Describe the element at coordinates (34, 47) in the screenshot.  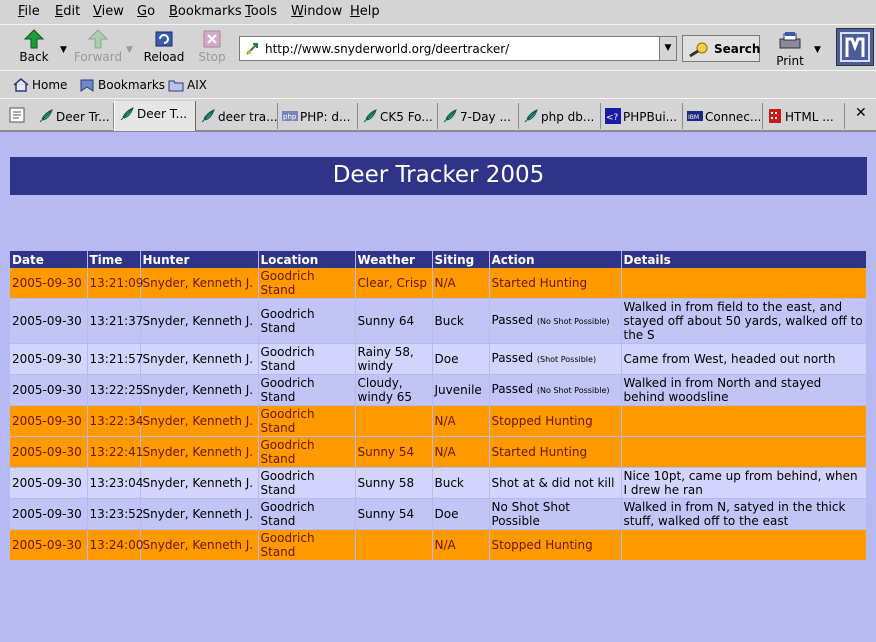
I see `back-button: Back` at that location.